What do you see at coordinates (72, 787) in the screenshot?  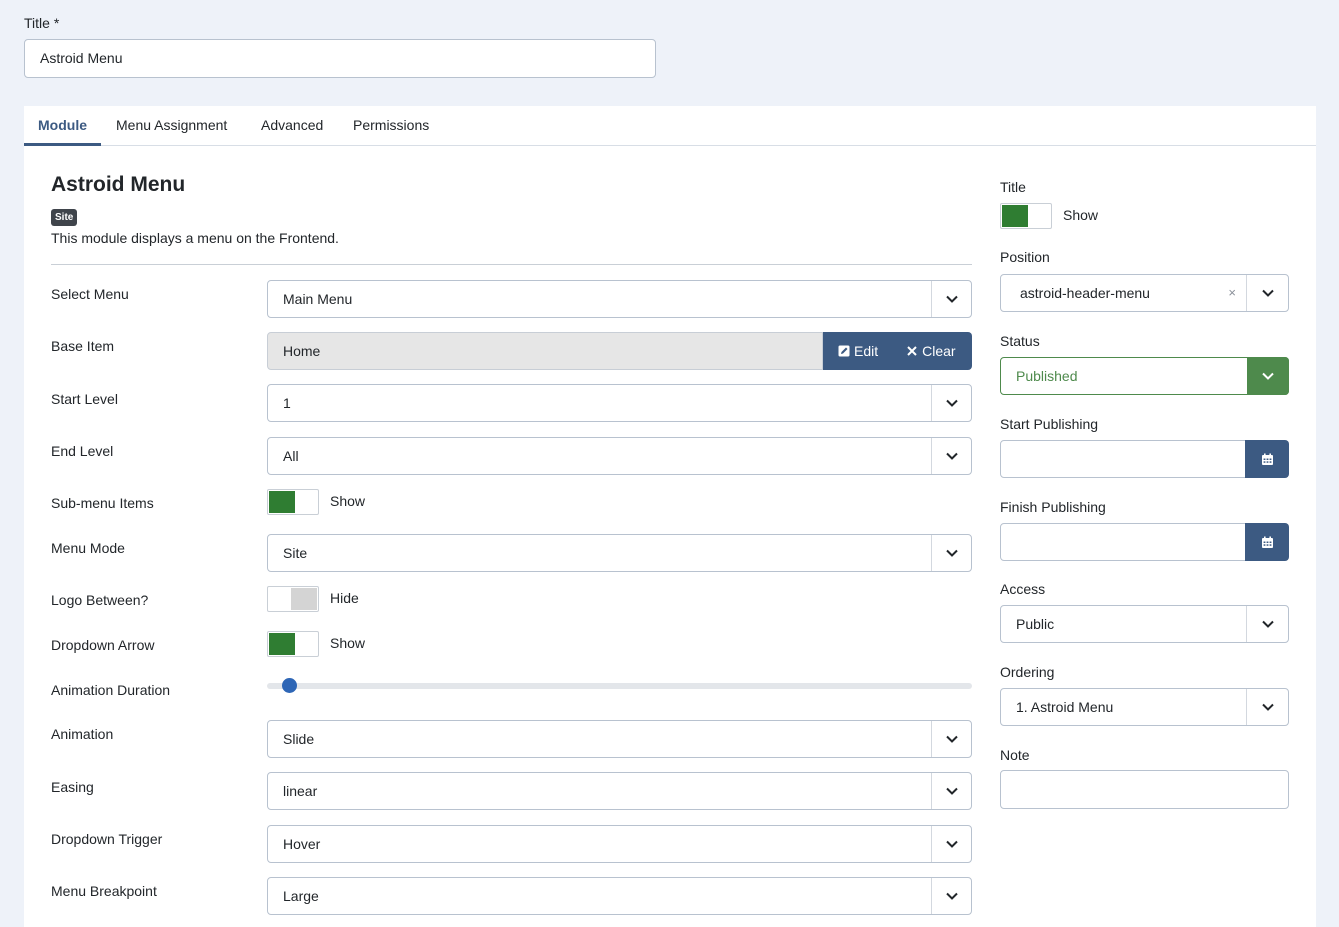 I see `easing-label: Easing` at bounding box center [72, 787].